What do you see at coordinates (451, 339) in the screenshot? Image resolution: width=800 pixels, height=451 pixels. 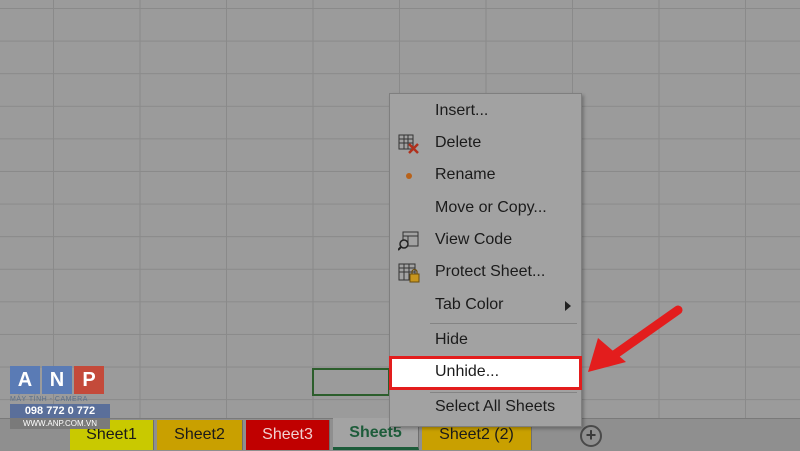 I see `menu-item-label: Hide` at bounding box center [451, 339].